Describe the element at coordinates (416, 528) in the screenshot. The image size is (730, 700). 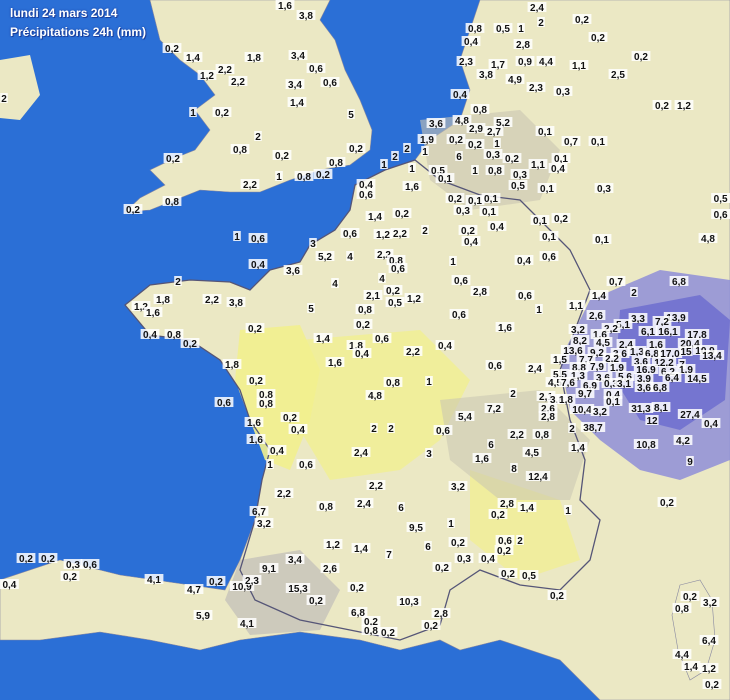
I see `observation-value: 9,5` at that location.